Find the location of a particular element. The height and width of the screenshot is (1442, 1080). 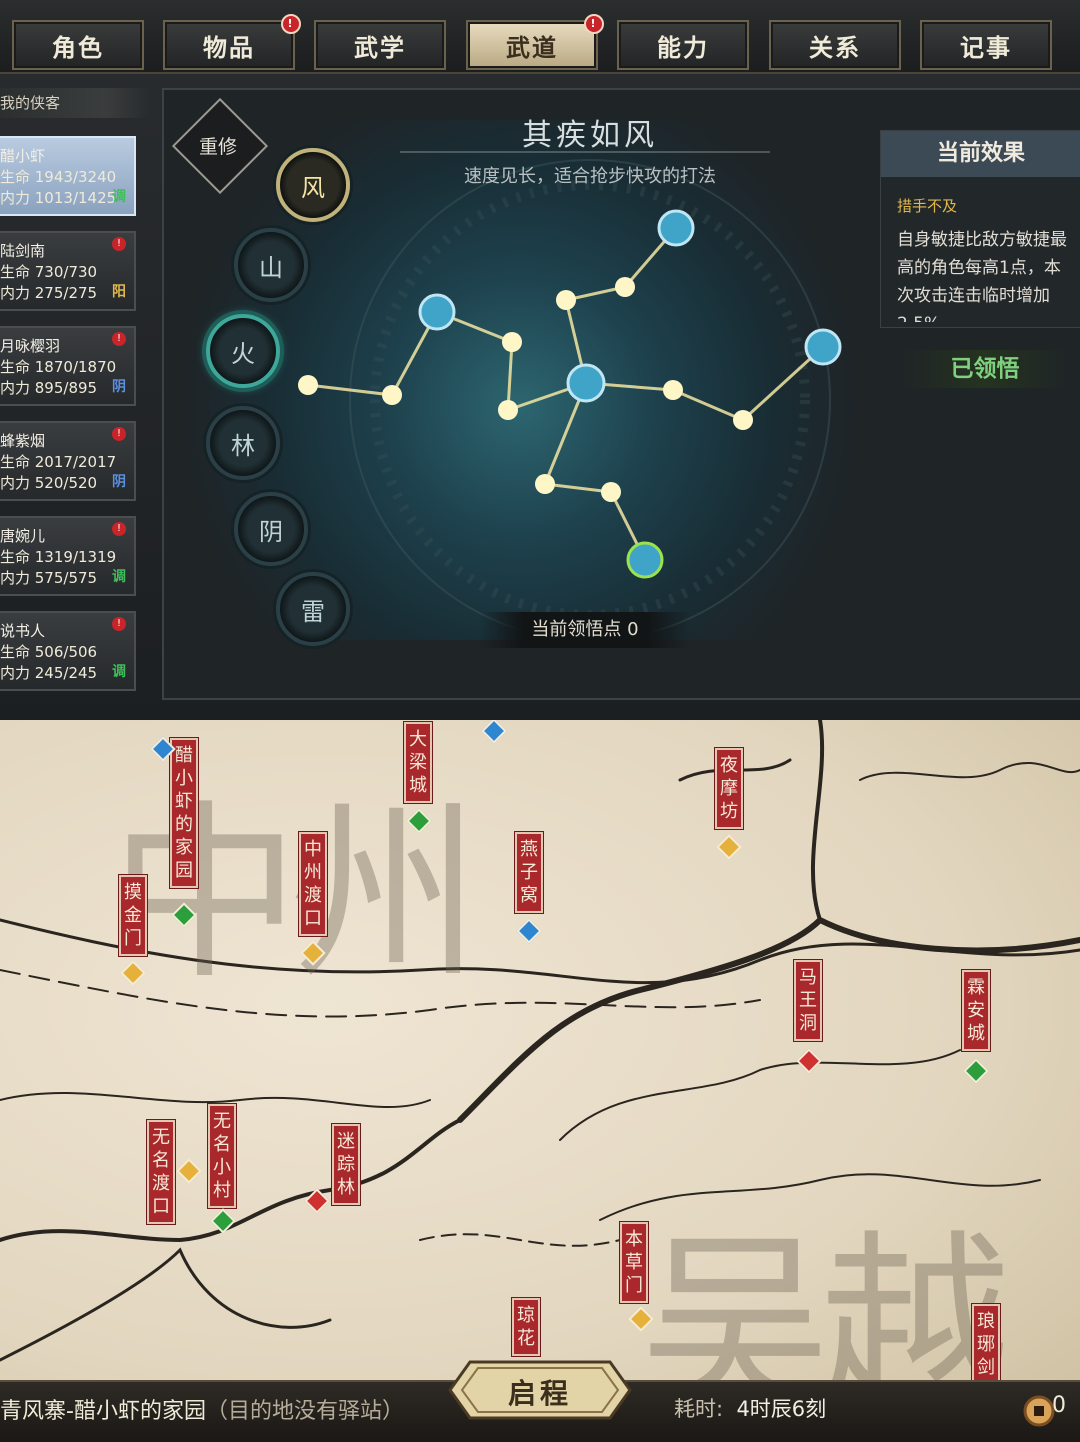

element-thunder: 雷 is located at coordinates (313, 609).